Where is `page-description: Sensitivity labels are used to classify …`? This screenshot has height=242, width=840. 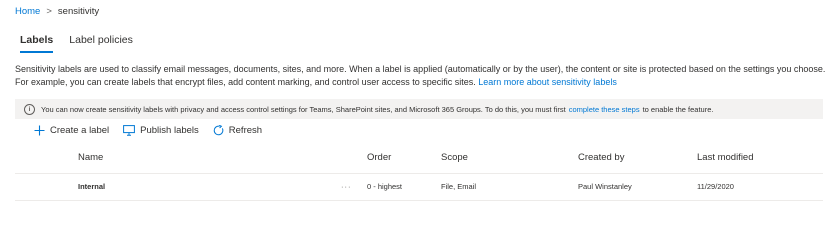
page-description: Sensitivity labels are used to classify … is located at coordinates (421, 75).